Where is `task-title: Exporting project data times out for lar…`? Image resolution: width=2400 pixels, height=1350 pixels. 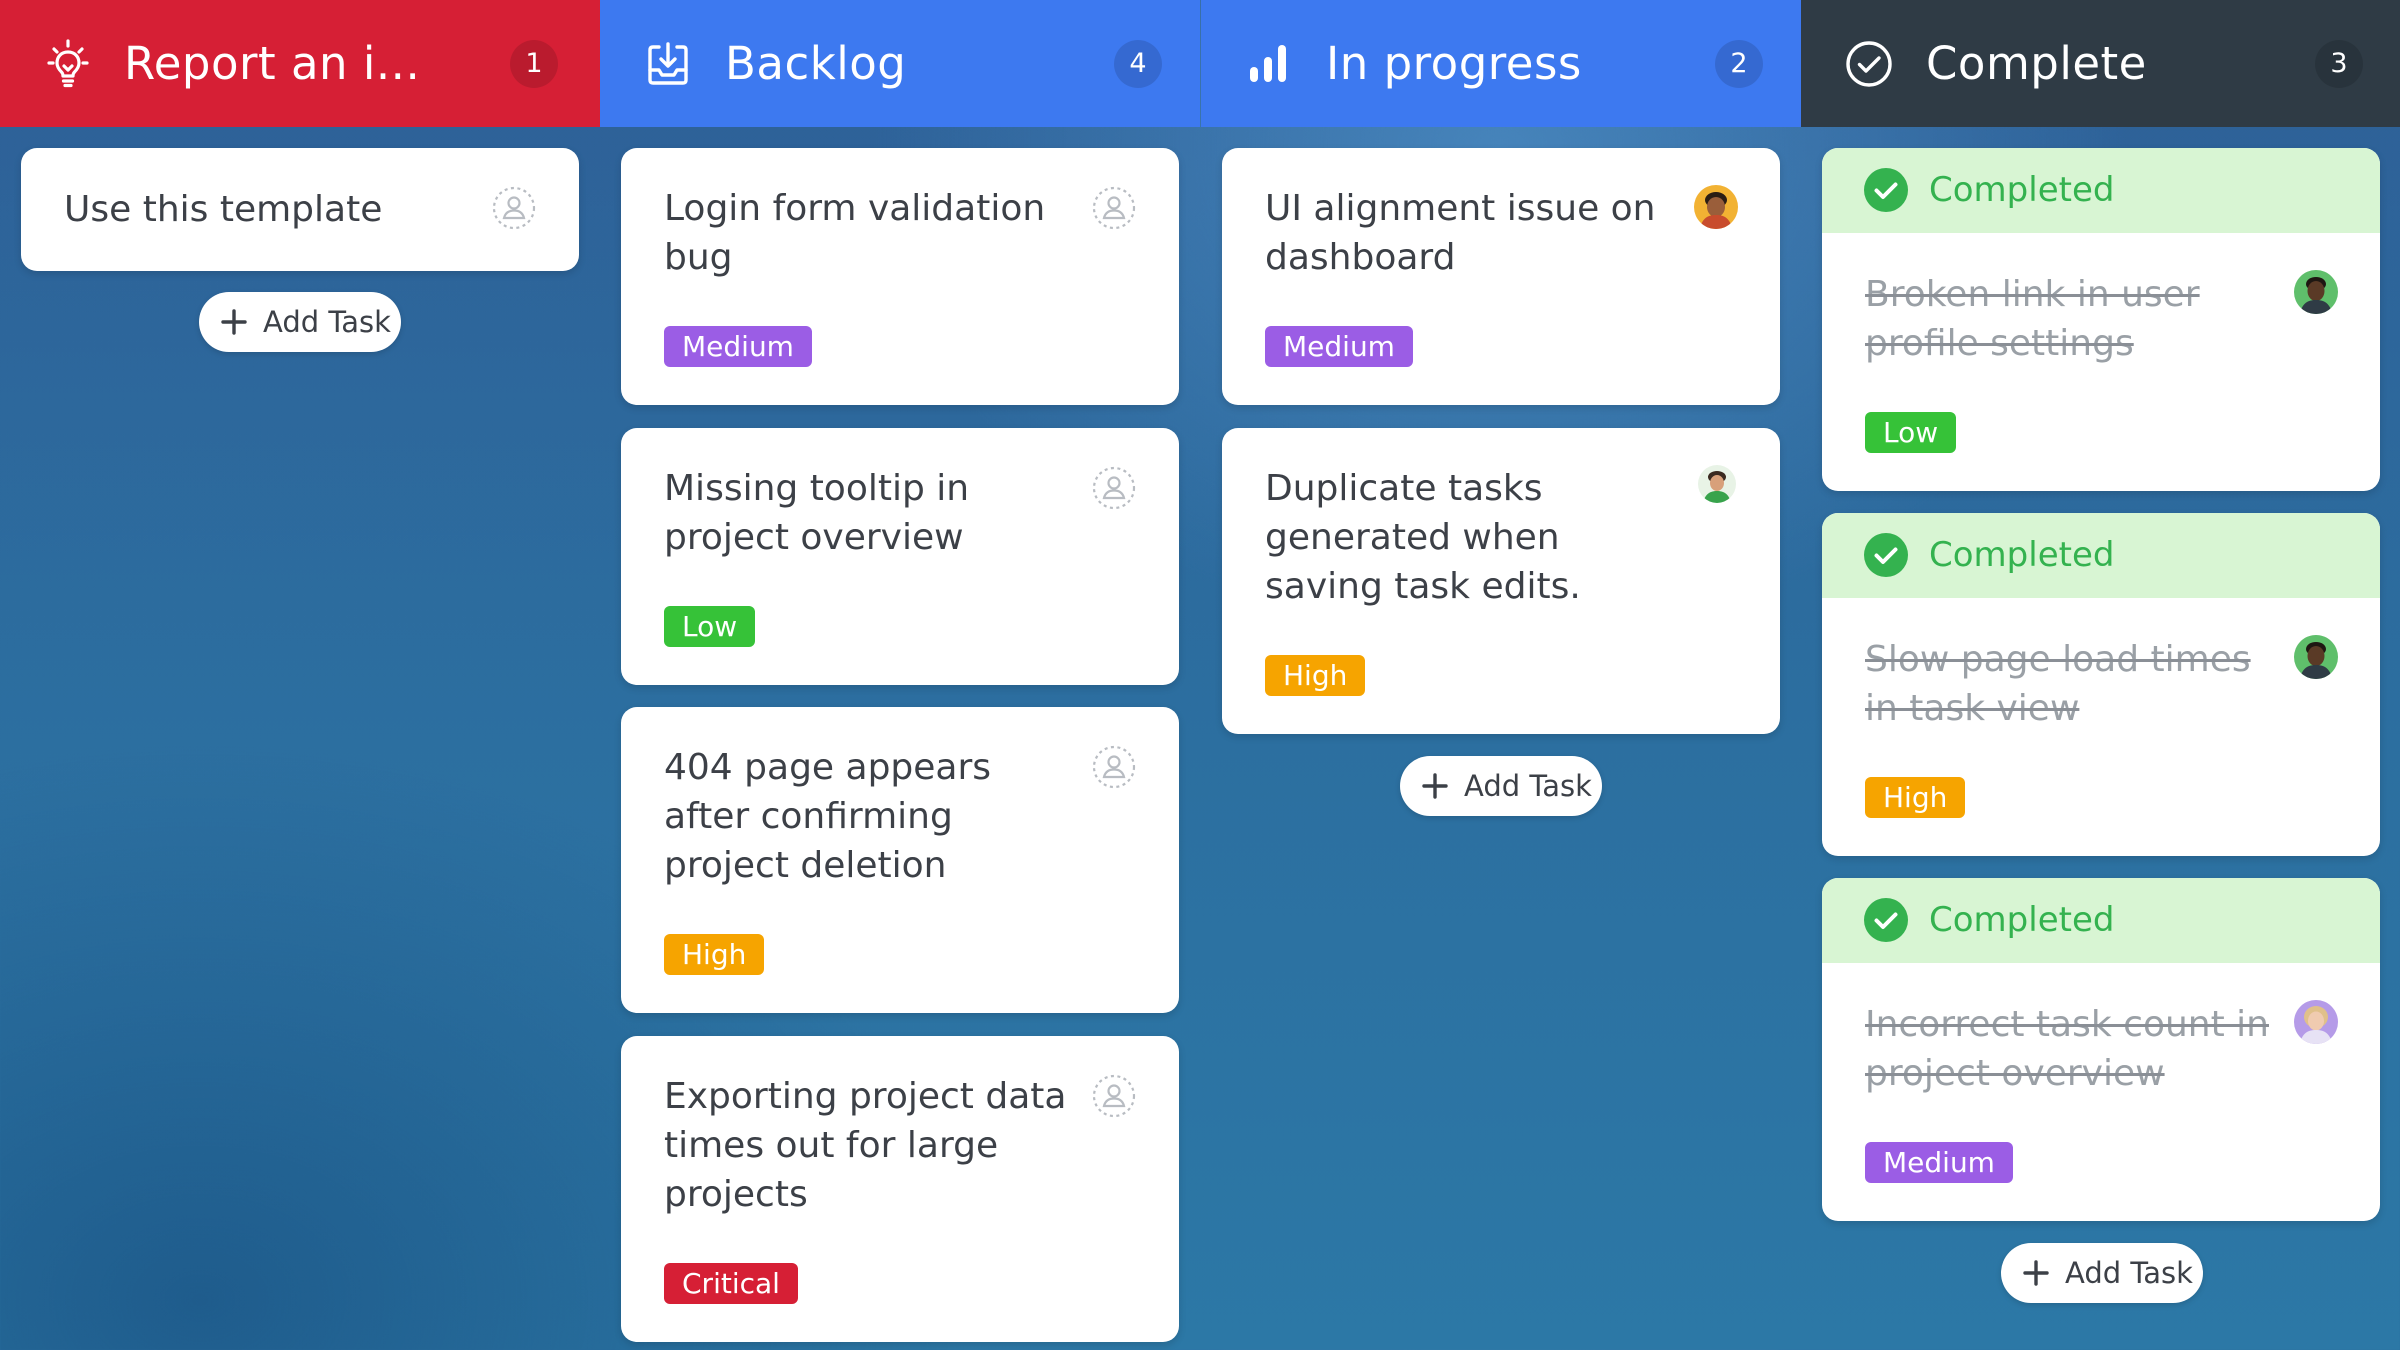
task-title: Exporting project data times out for lar… is located at coordinates (865, 1145).